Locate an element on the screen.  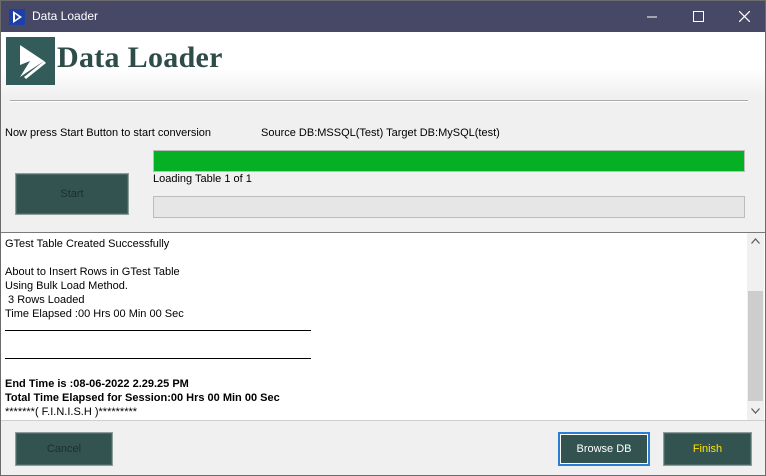
play-triangle-icon is located at coordinates (17, 17).